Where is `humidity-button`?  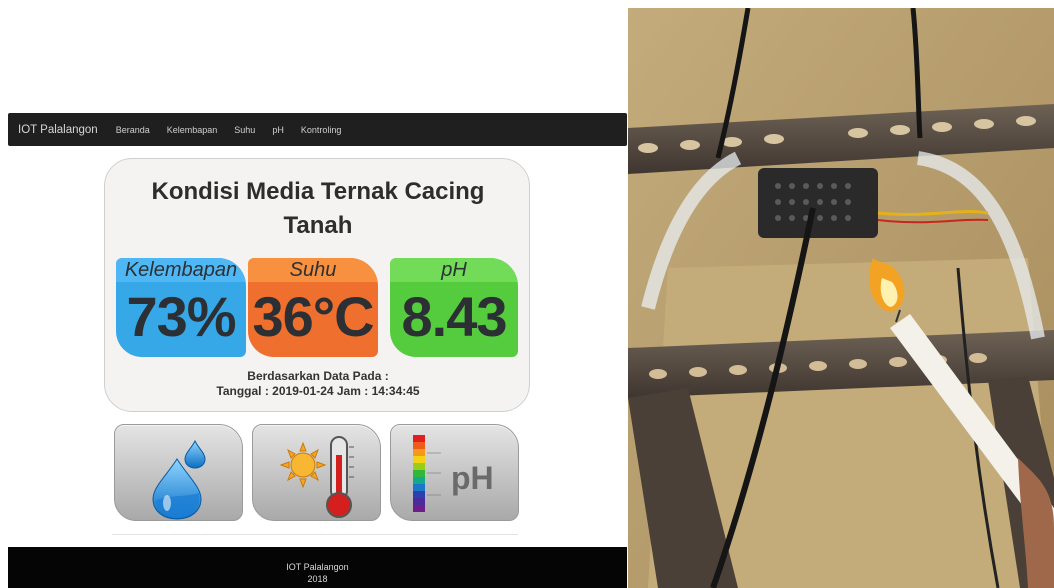
humidity-button is located at coordinates (178, 472).